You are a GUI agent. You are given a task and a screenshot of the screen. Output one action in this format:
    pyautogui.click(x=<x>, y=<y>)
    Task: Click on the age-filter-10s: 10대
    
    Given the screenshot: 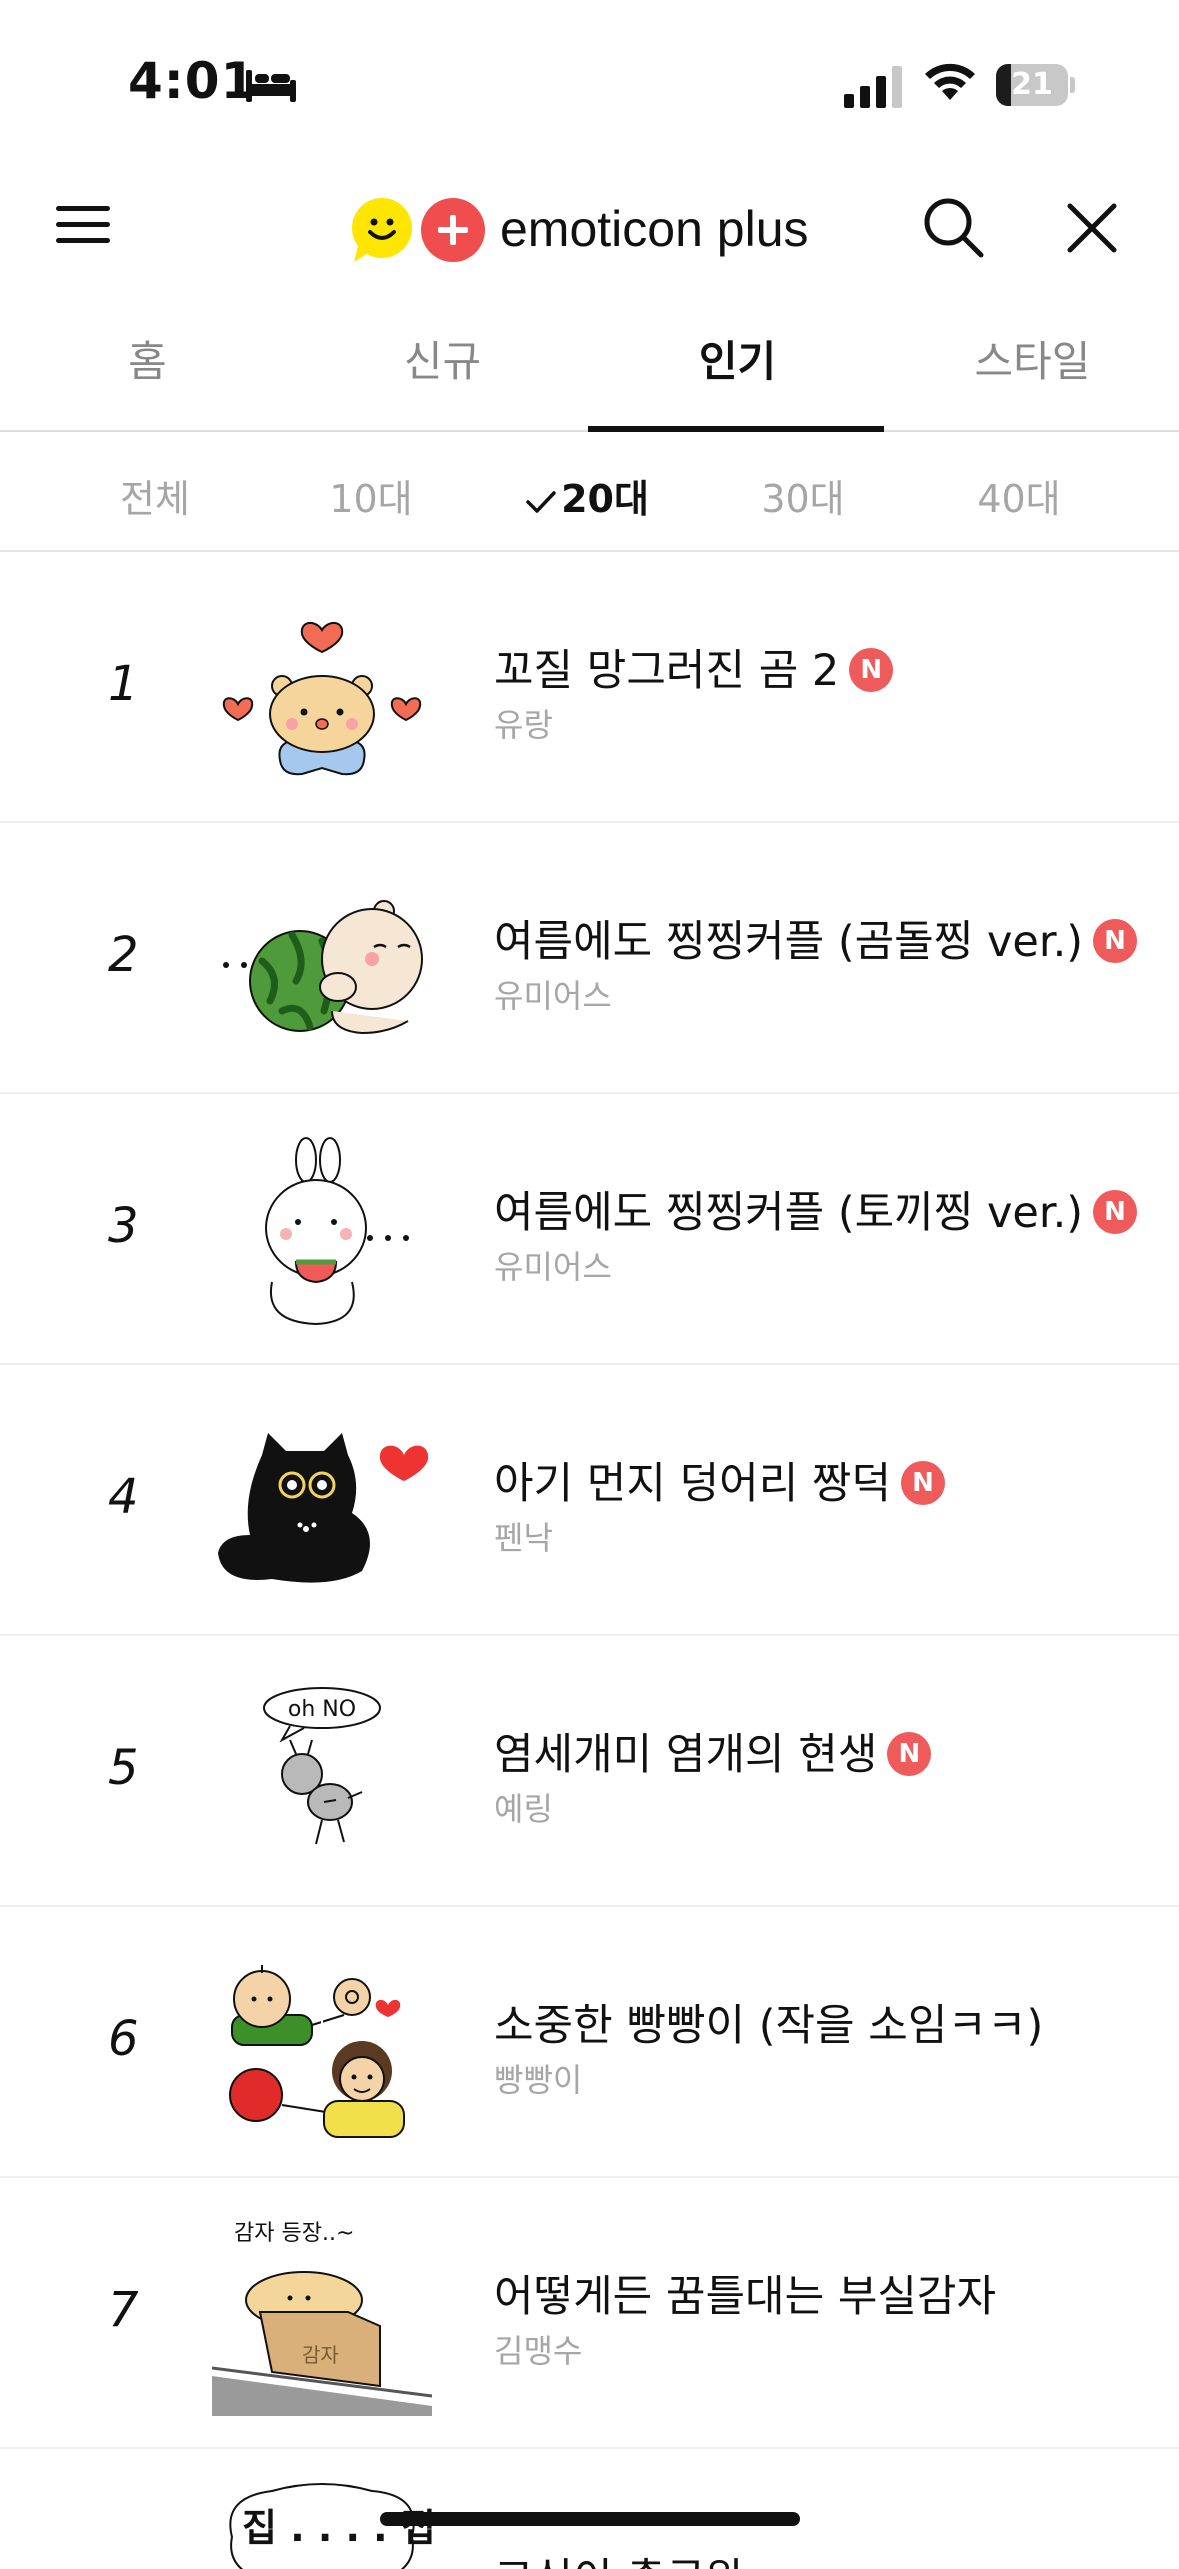 What is the action you would take?
    pyautogui.click(x=371, y=495)
    